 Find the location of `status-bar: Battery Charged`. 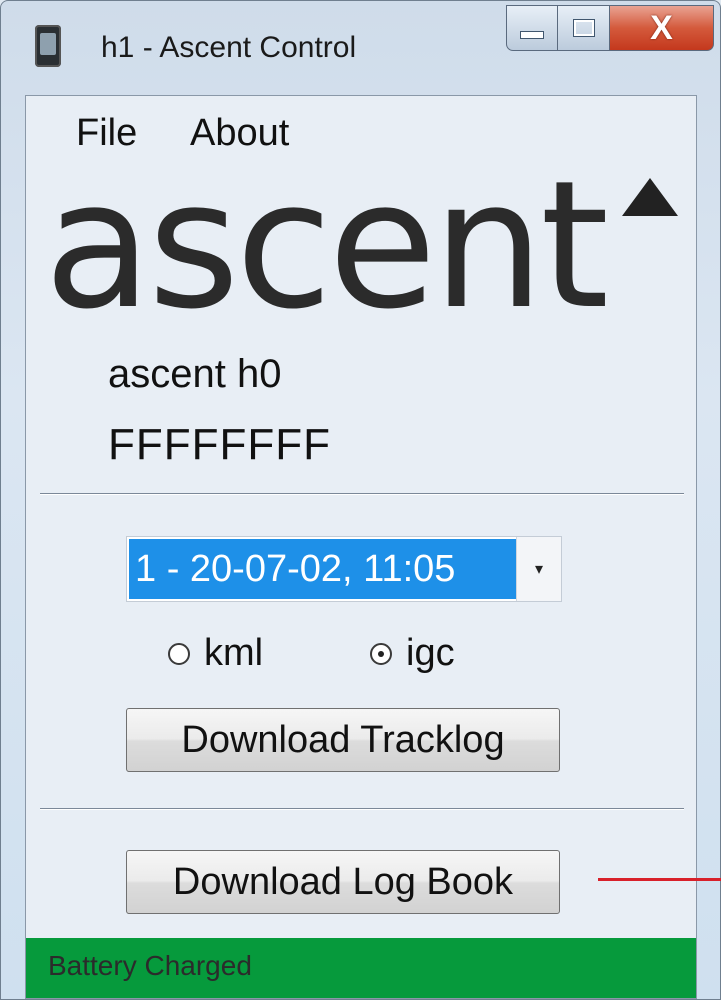

status-bar: Battery Charged is located at coordinates (361, 968).